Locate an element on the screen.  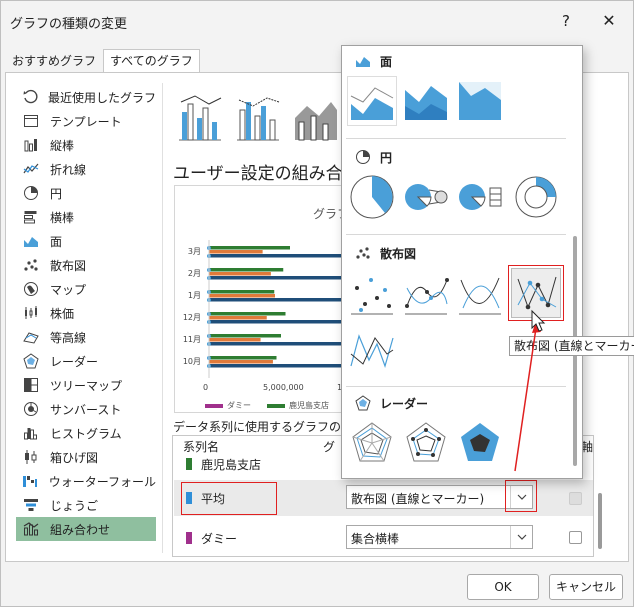
stock-chart-icon is located at coordinates (31, 313).